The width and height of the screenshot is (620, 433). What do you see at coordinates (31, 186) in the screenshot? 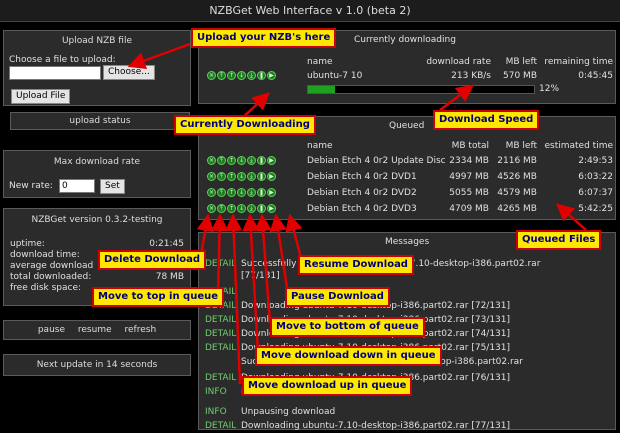
I see `rate-label: New rate:` at bounding box center [31, 186].